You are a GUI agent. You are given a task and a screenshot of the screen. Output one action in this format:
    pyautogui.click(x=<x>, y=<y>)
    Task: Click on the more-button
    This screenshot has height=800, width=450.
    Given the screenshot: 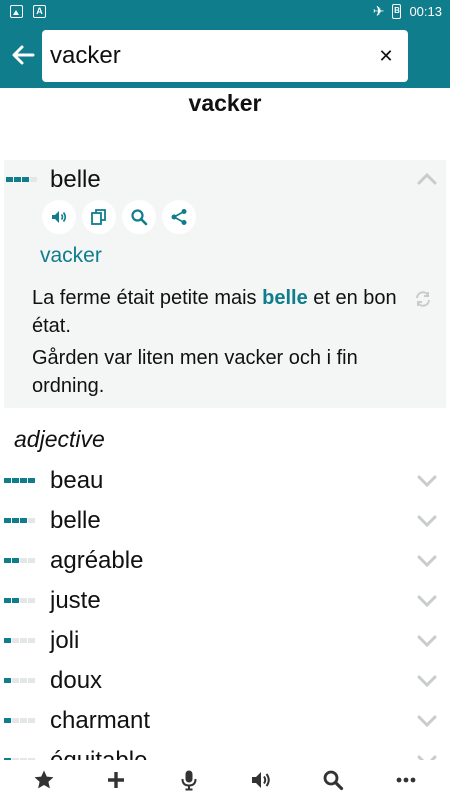 What is the action you would take?
    pyautogui.click(x=406, y=780)
    